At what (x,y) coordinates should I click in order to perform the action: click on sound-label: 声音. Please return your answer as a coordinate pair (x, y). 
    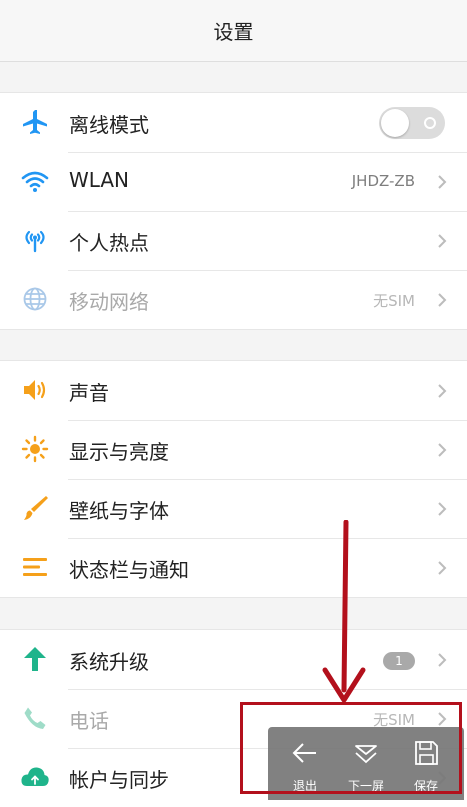
    Looking at the image, I should click on (89, 393).